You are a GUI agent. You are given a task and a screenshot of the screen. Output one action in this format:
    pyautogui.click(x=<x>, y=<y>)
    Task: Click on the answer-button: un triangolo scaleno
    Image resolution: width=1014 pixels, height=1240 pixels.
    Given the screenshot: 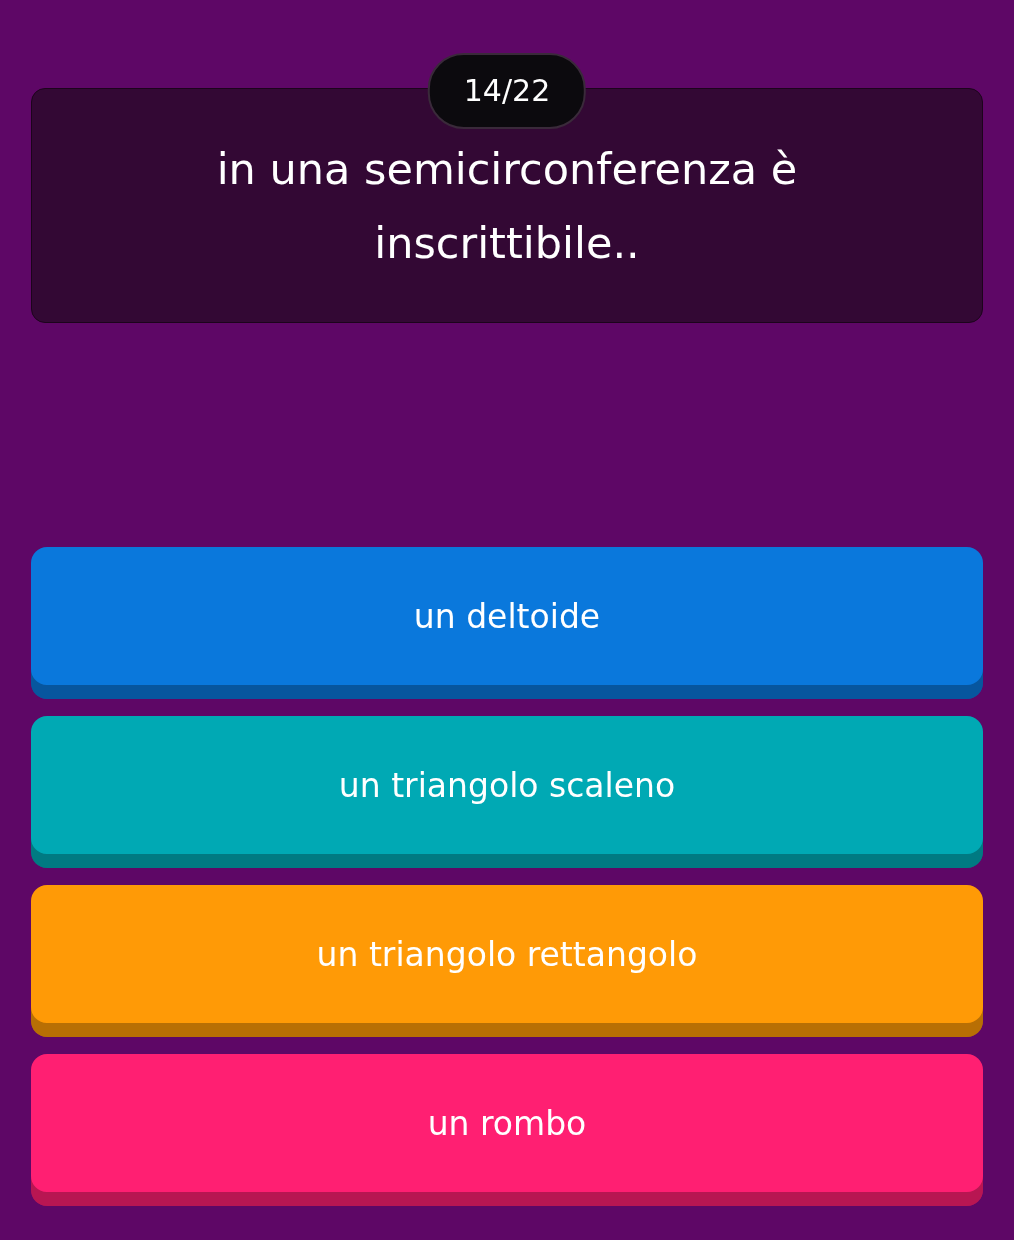 What is the action you would take?
    pyautogui.click(x=507, y=792)
    